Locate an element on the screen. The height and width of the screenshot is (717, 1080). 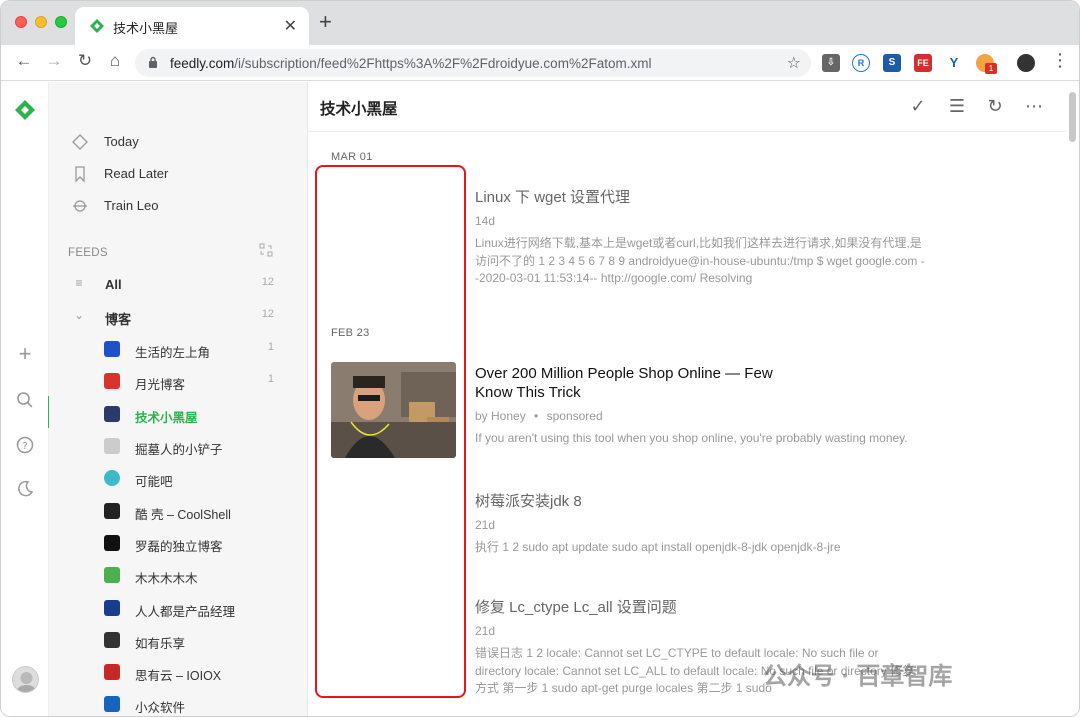
article-author: by Honey is located at coordinates (500, 416).